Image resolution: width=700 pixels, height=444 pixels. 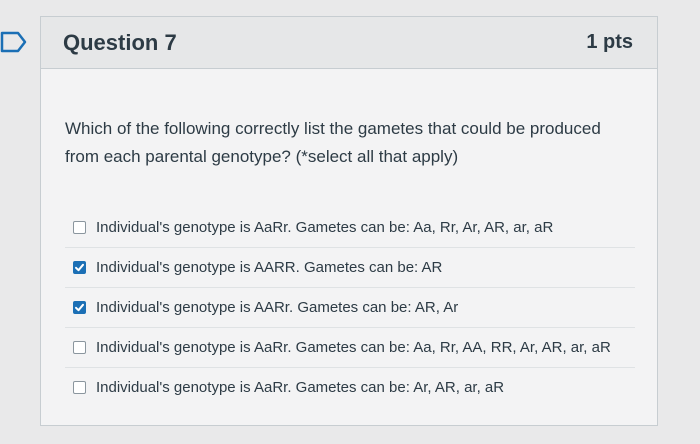 What do you see at coordinates (120, 42) in the screenshot?
I see `question-title: Question 7` at bounding box center [120, 42].